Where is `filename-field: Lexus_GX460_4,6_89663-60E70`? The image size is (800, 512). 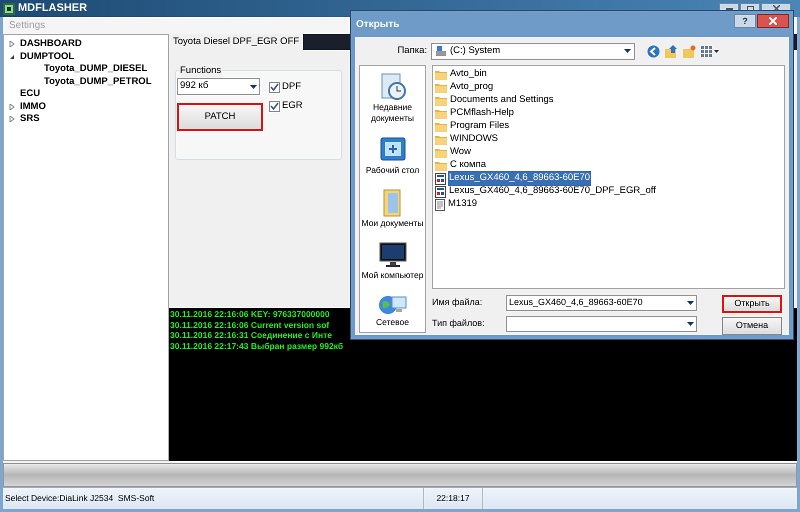 filename-field: Lexus_GX460_4,6_89663-60E70 is located at coordinates (601, 303).